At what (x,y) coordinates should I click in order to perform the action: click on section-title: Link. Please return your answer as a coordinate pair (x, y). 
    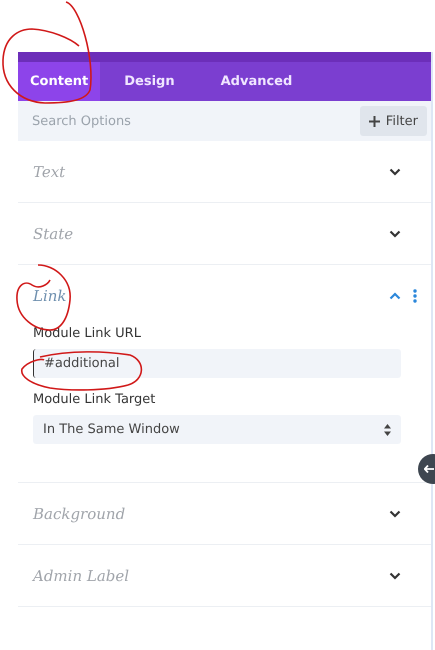
    Looking at the image, I should click on (211, 295).